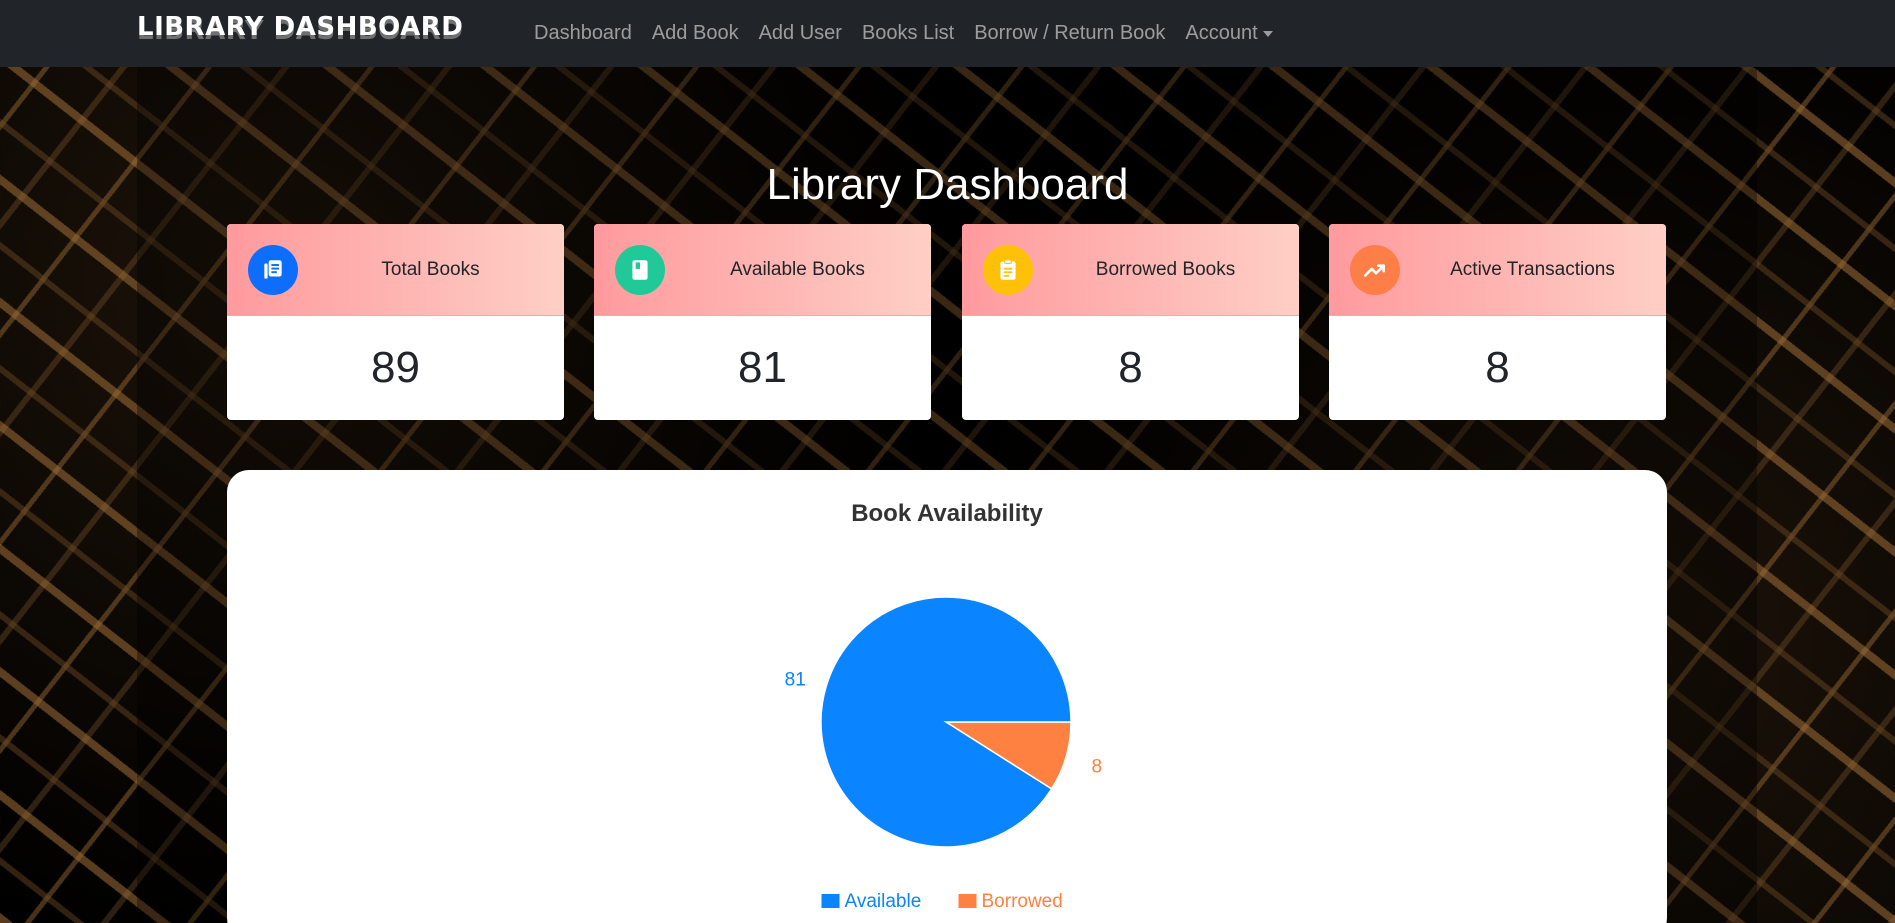 The image size is (1895, 923). I want to click on book-icon, so click(640, 270).